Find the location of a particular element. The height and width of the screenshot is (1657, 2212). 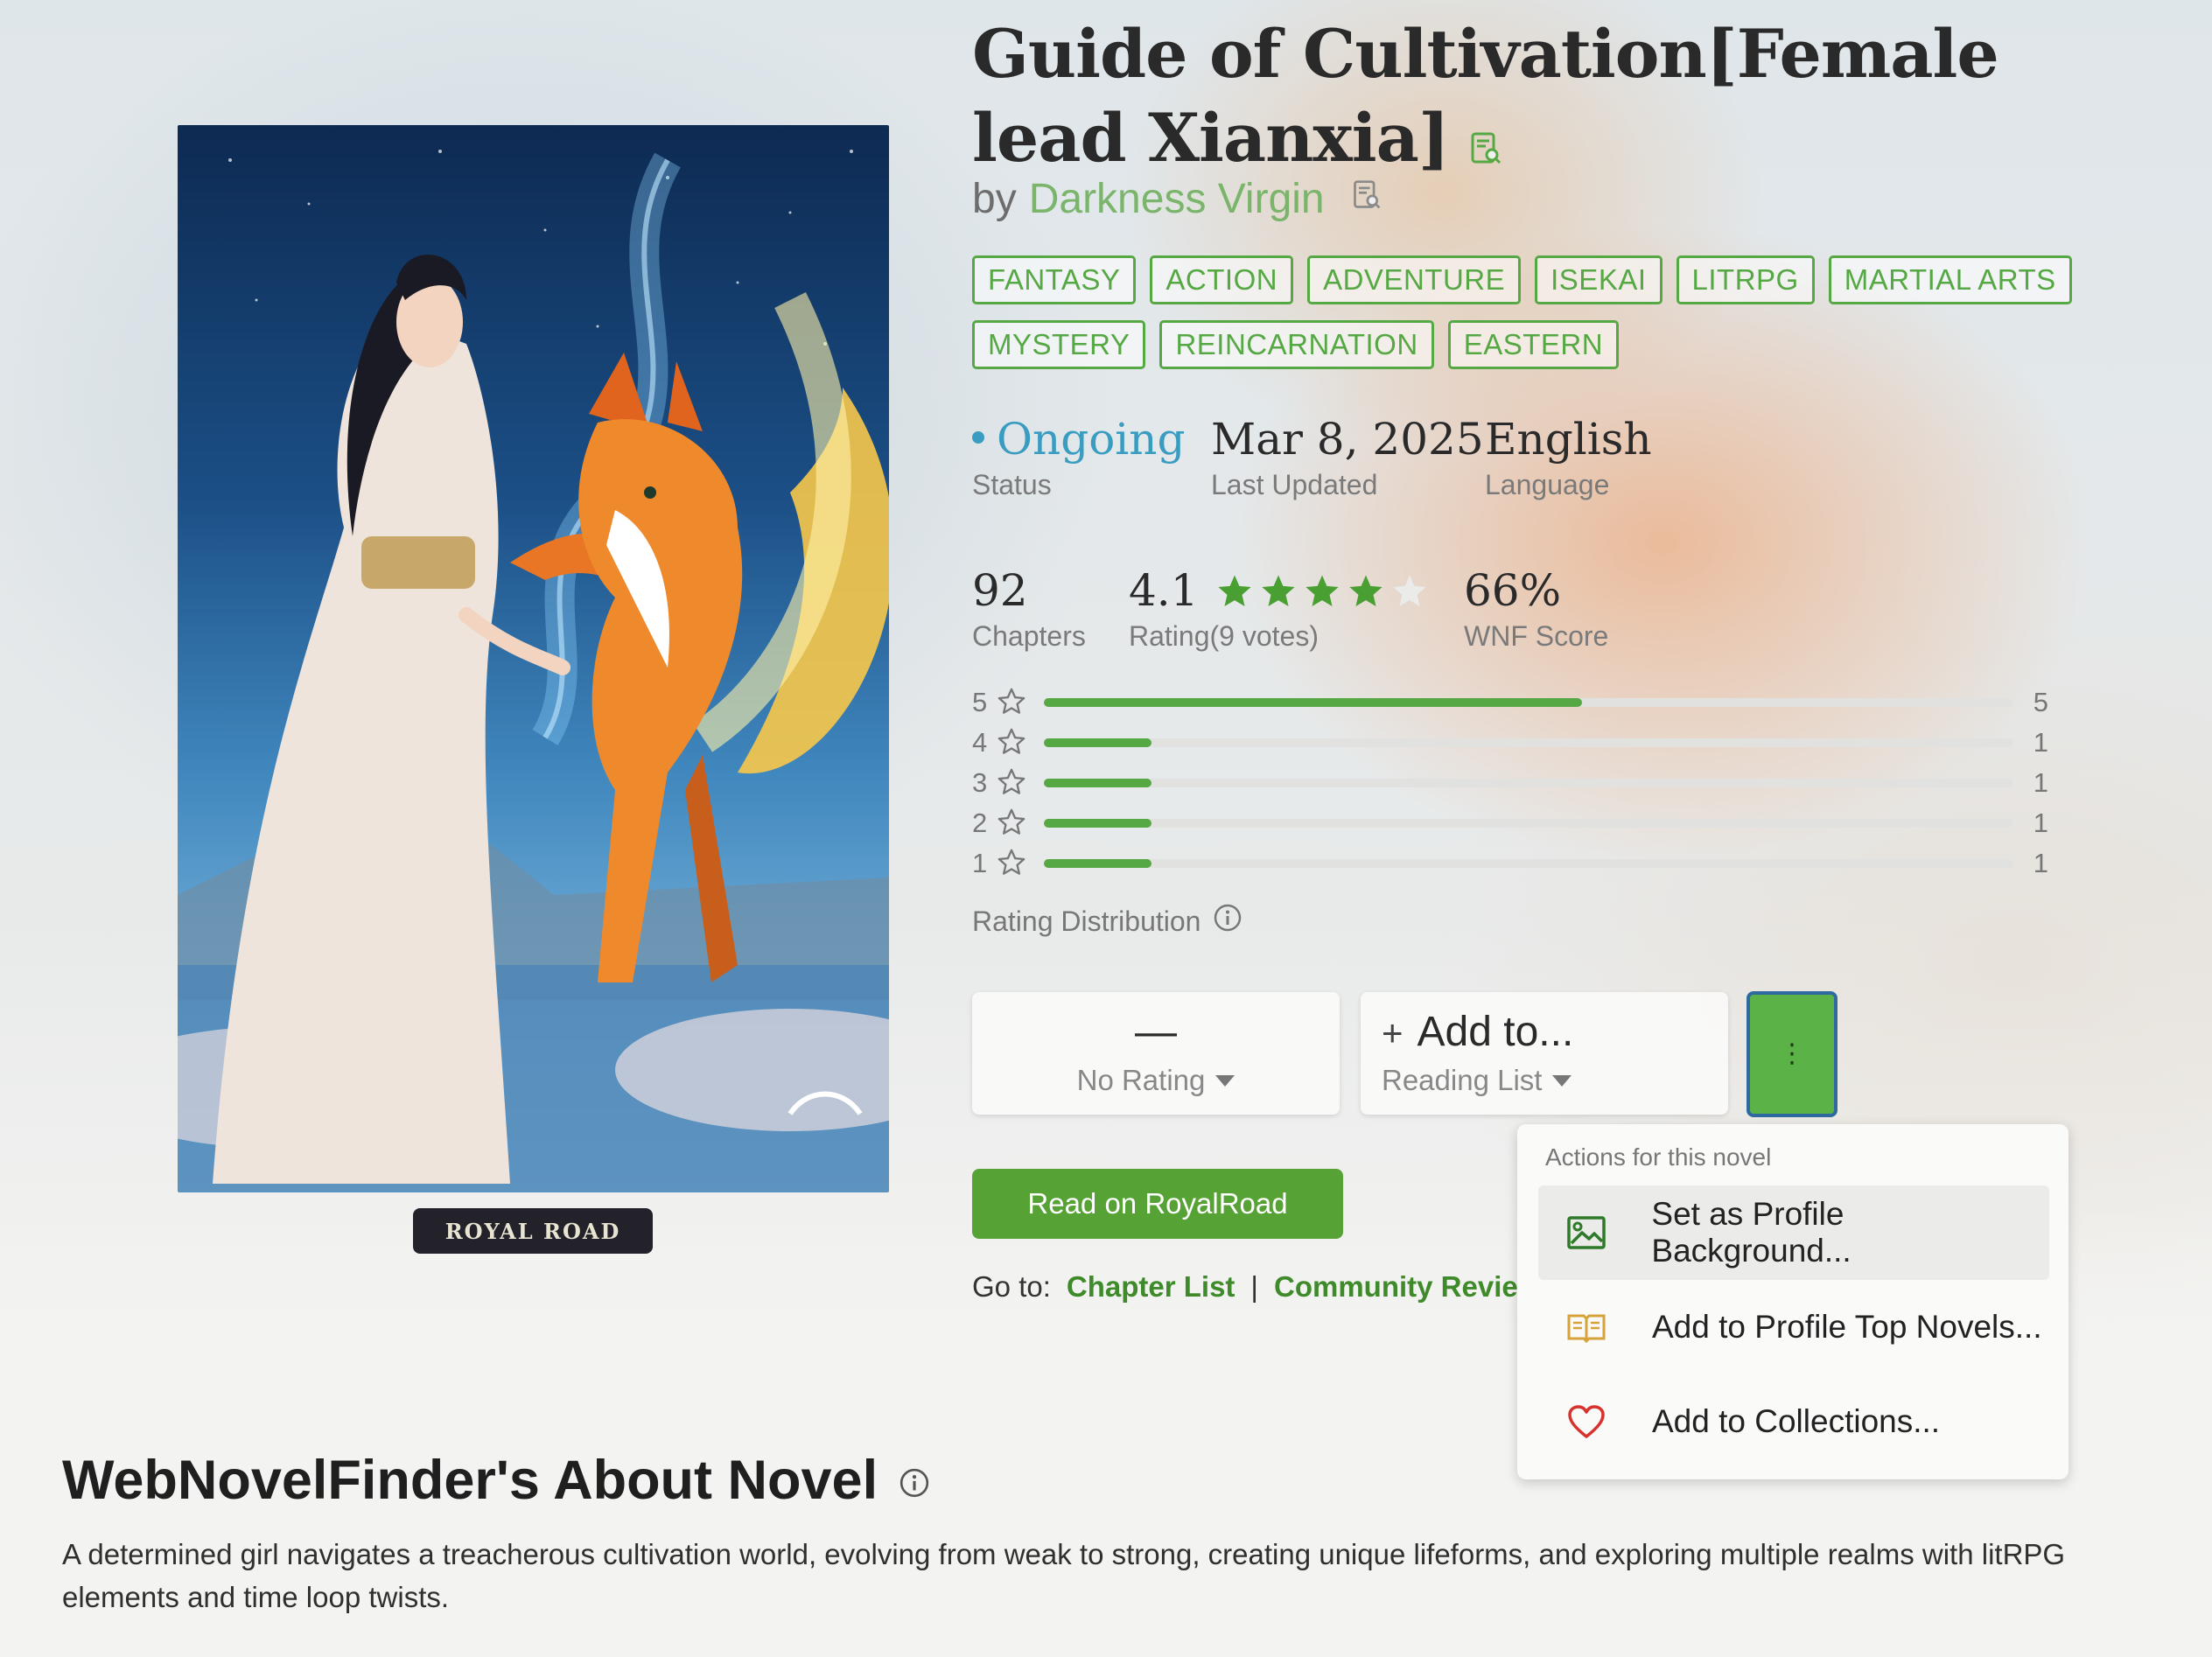

rating-value-wrap: 4.1 is located at coordinates (1278, 590).